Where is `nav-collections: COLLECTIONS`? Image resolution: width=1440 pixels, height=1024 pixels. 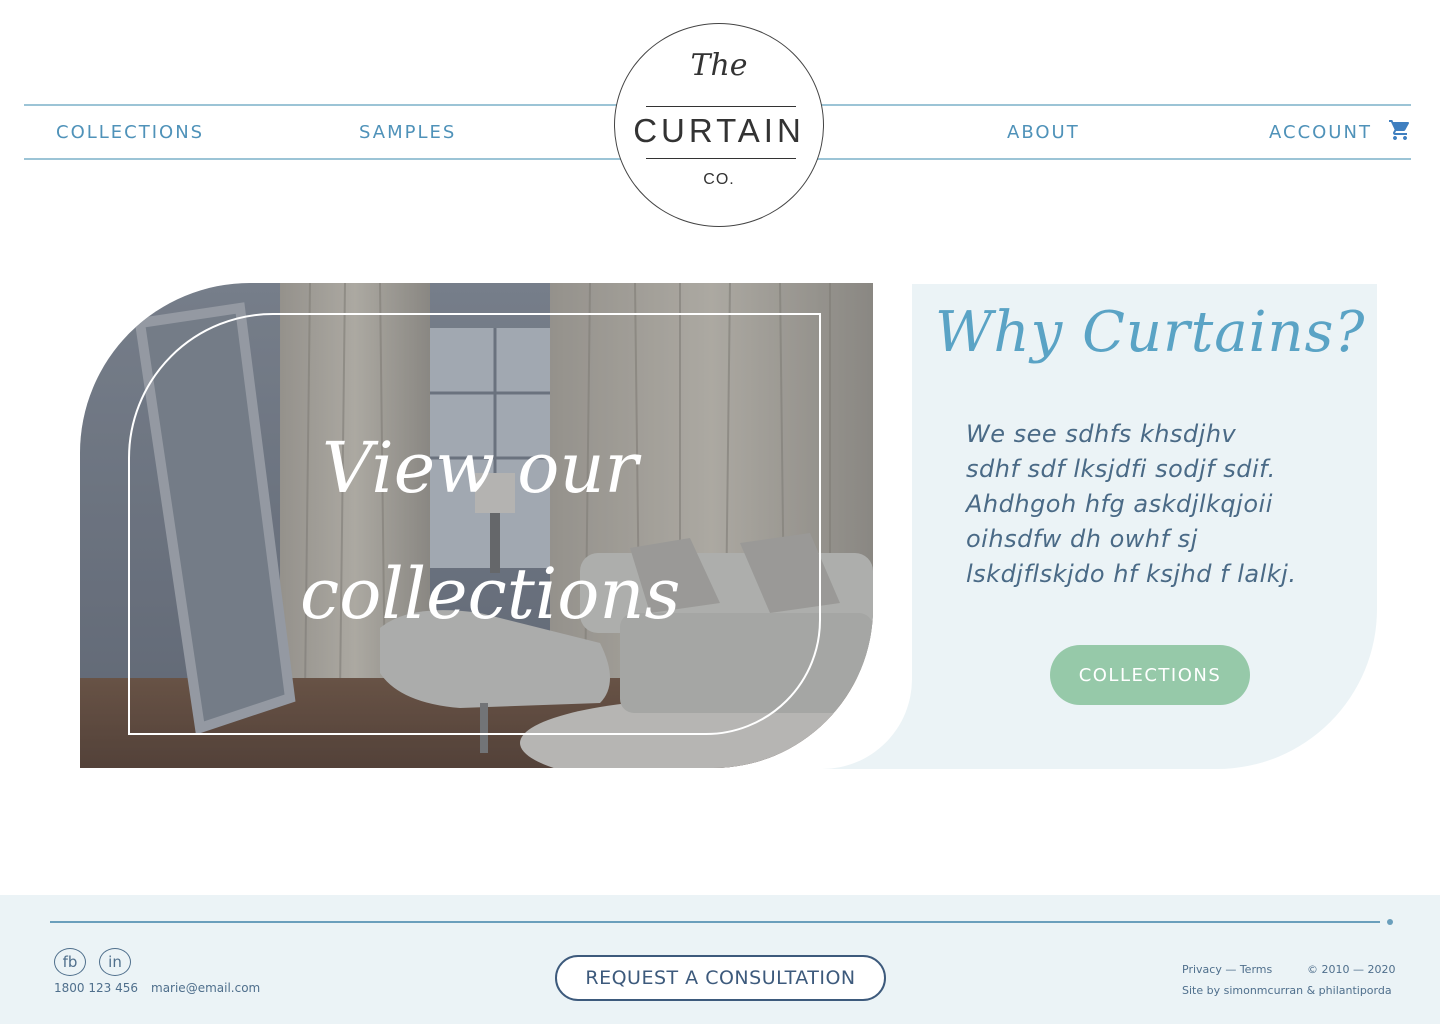
nav-collections: COLLECTIONS is located at coordinates (130, 132).